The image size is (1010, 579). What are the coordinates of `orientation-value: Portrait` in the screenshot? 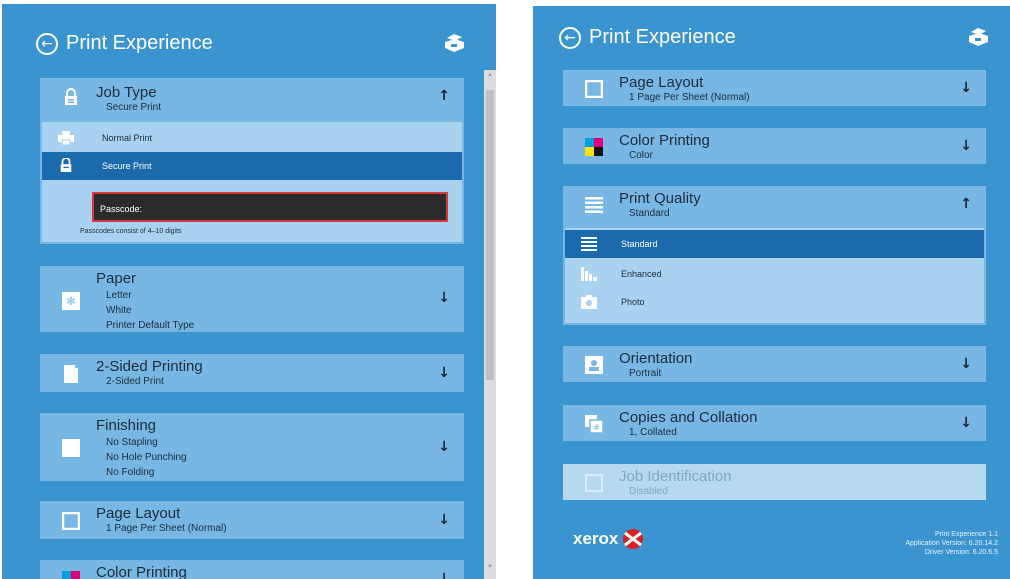 It's located at (645, 373).